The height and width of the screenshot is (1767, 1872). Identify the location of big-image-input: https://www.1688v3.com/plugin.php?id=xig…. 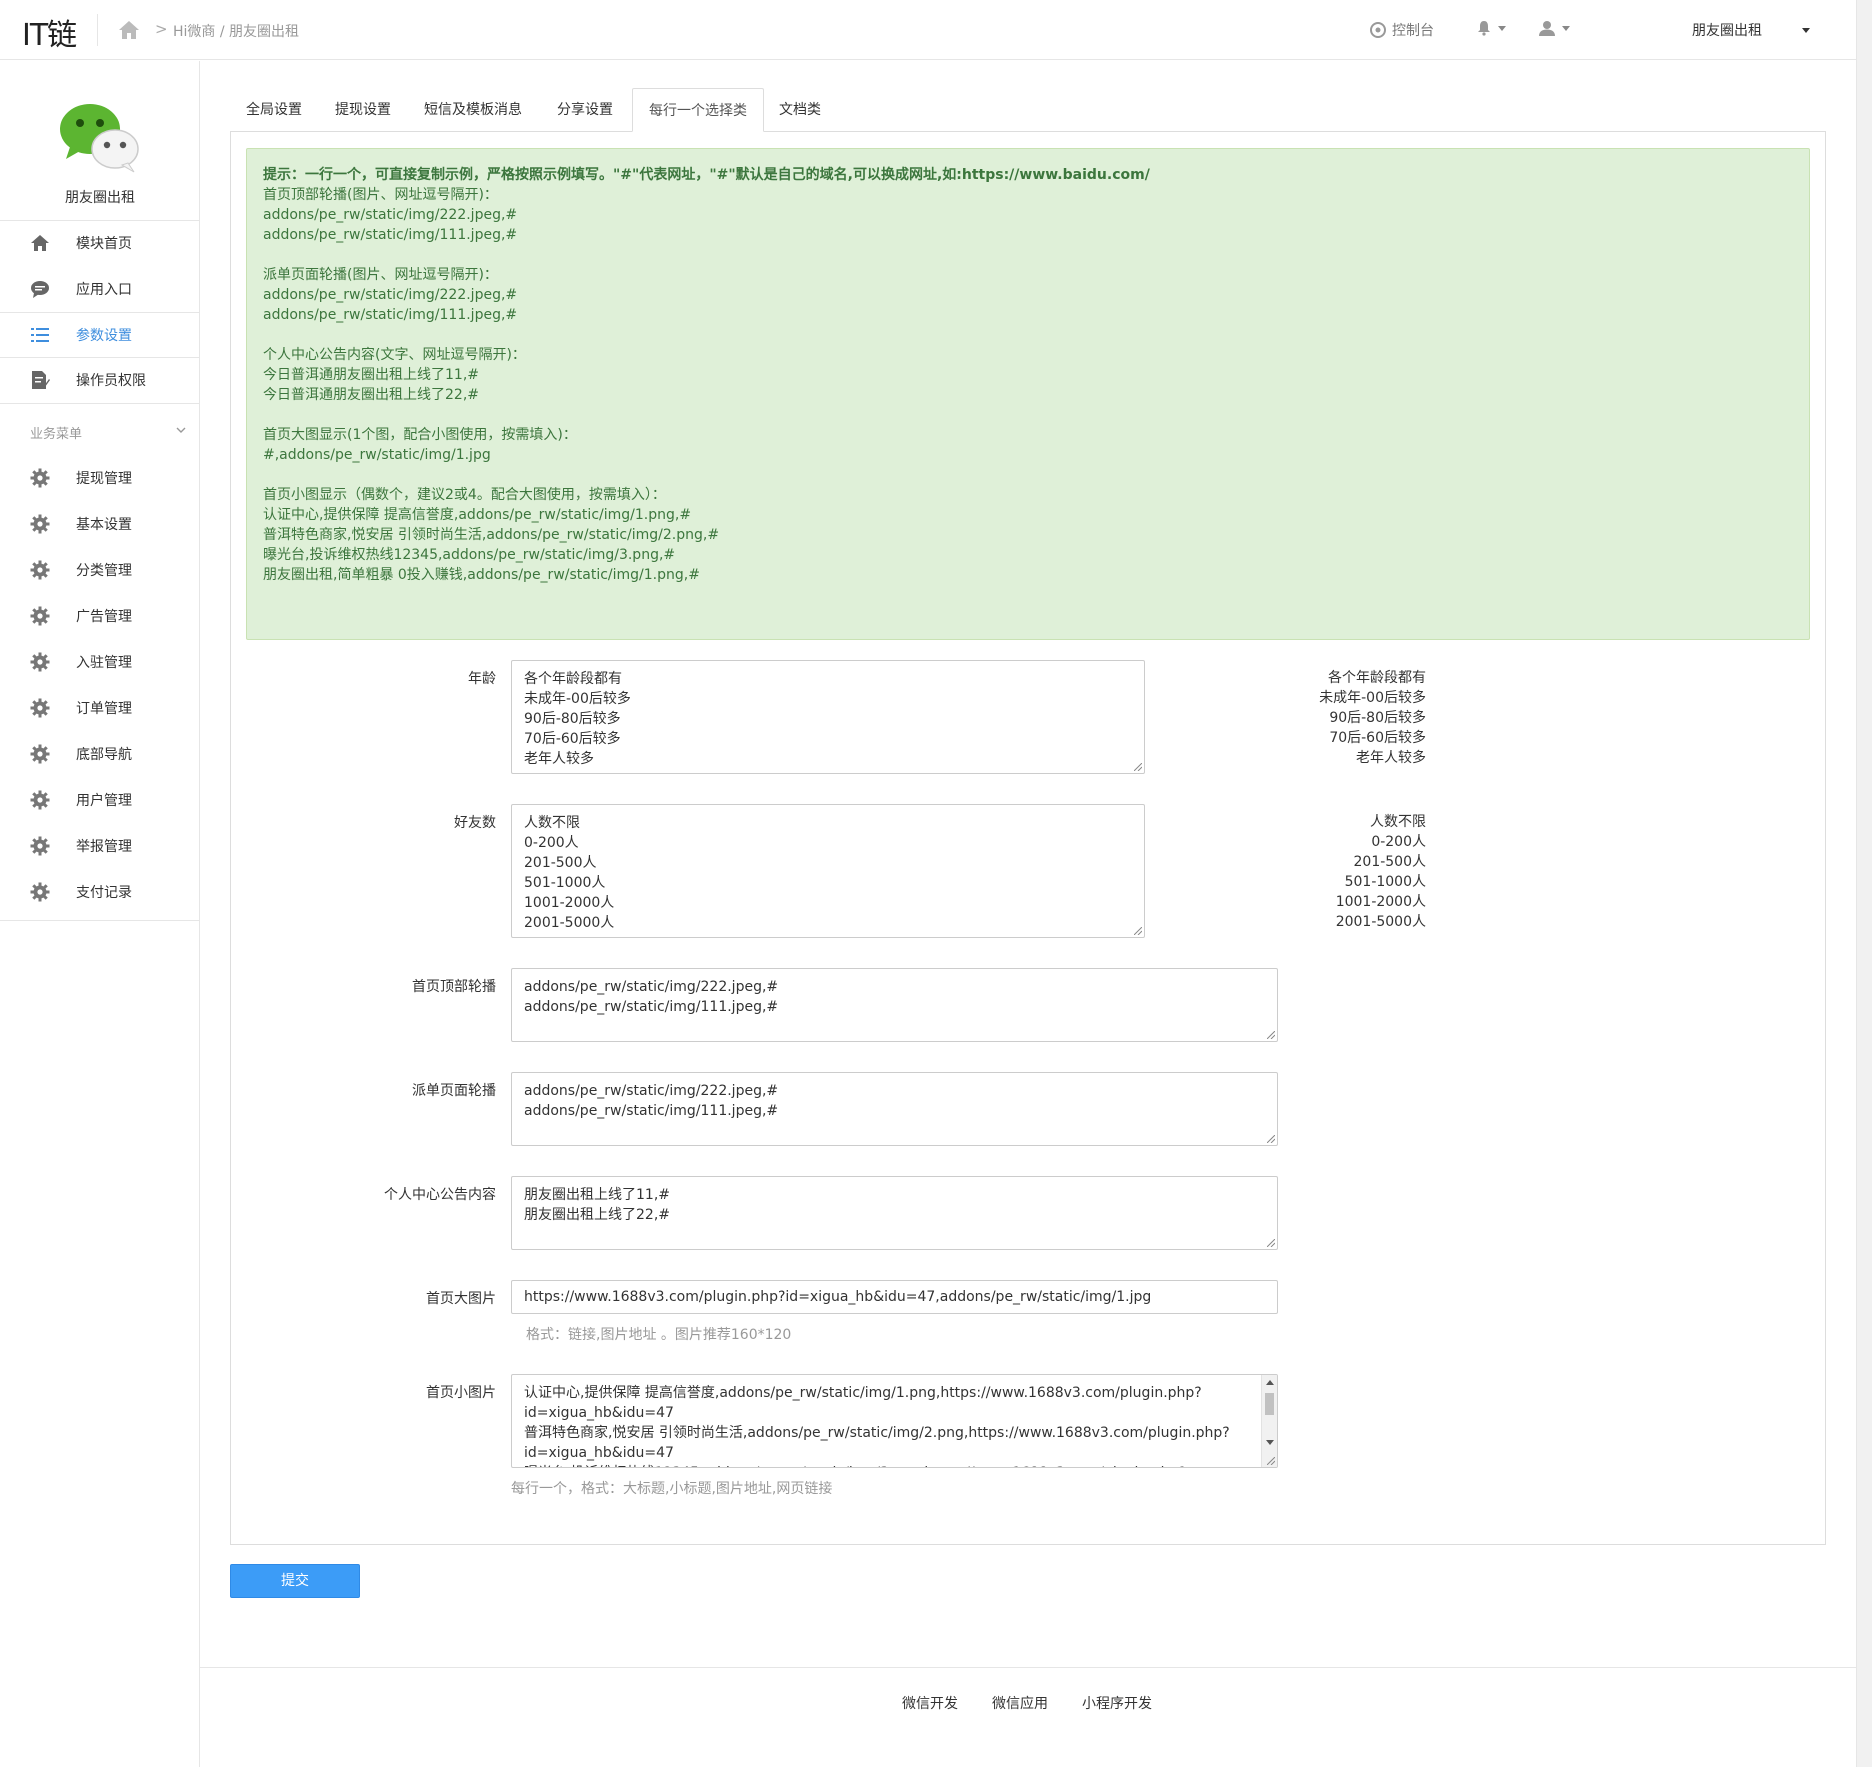
(894, 1297).